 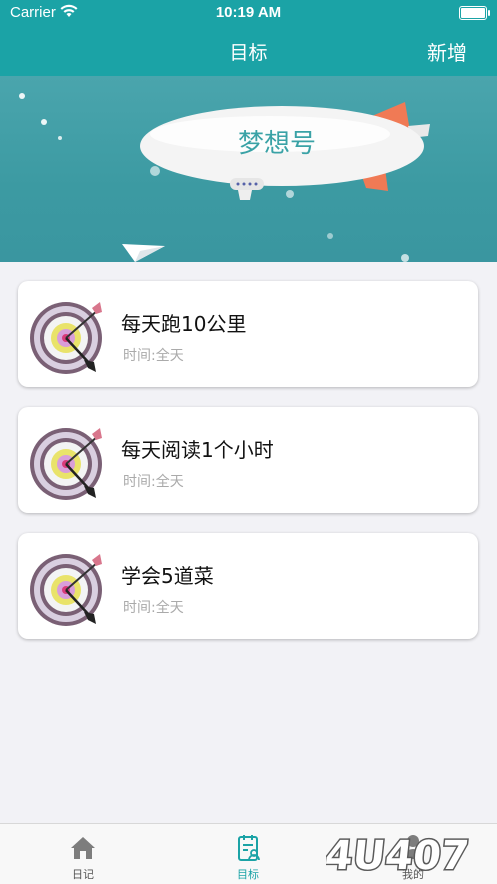 What do you see at coordinates (248, 38) in the screenshot?
I see `top-bar: Carrier 10:19 AM 目标 新增` at bounding box center [248, 38].